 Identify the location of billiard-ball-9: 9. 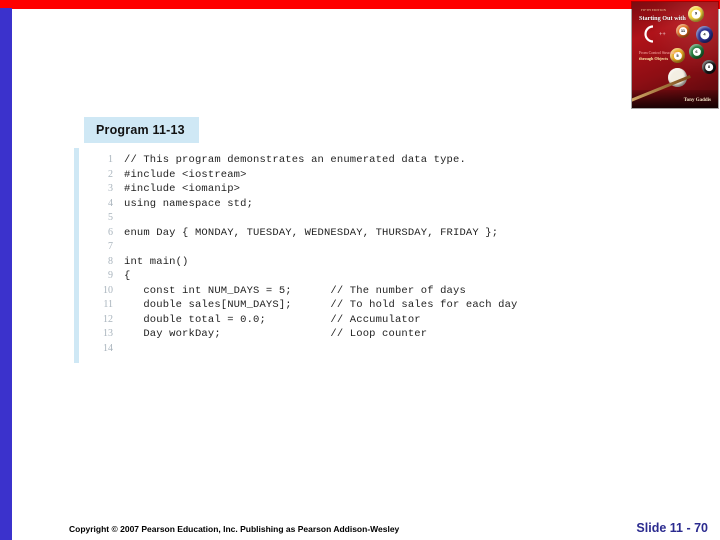
(696, 14).